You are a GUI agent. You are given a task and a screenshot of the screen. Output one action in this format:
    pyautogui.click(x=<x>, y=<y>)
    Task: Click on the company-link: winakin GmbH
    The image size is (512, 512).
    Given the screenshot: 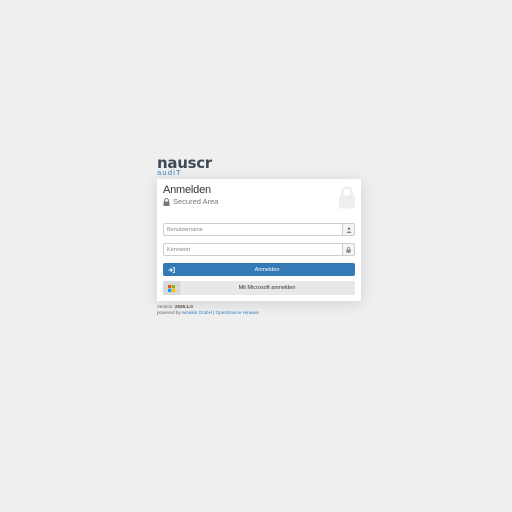 What is the action you would take?
    pyautogui.click(x=197, y=312)
    